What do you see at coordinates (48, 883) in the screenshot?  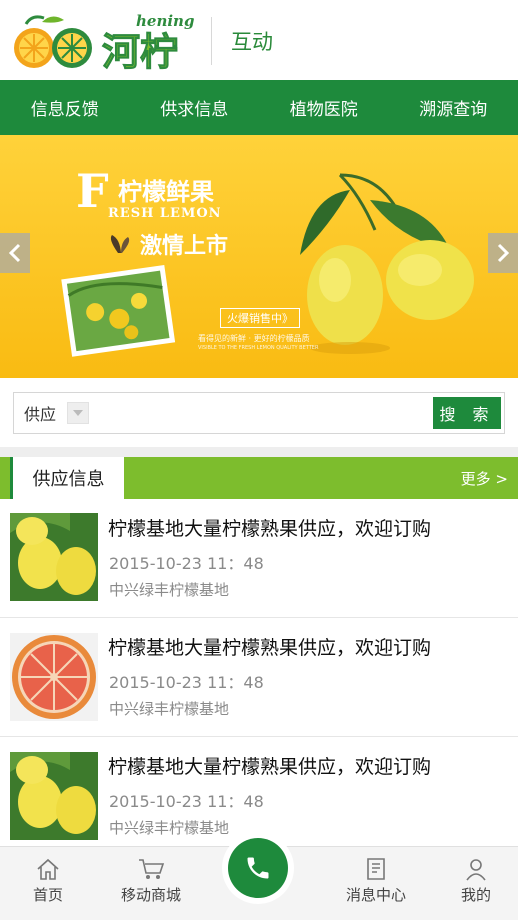 I see `tab-home: 首页` at bounding box center [48, 883].